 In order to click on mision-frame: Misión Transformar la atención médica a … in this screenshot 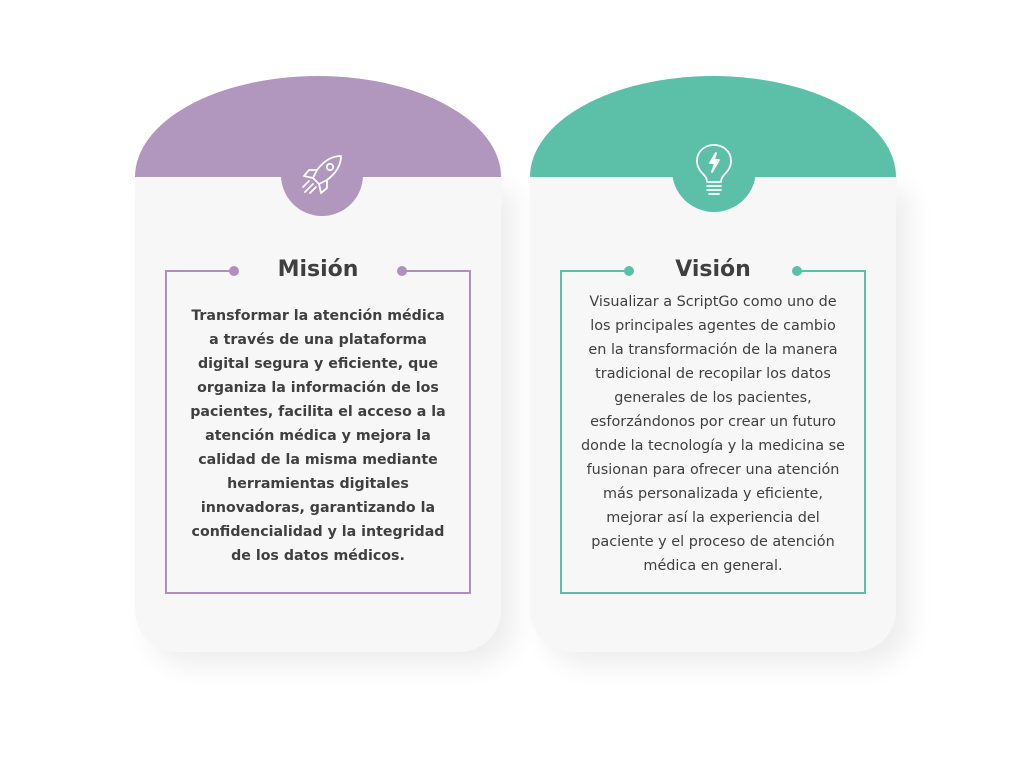, I will do `click(318, 425)`.